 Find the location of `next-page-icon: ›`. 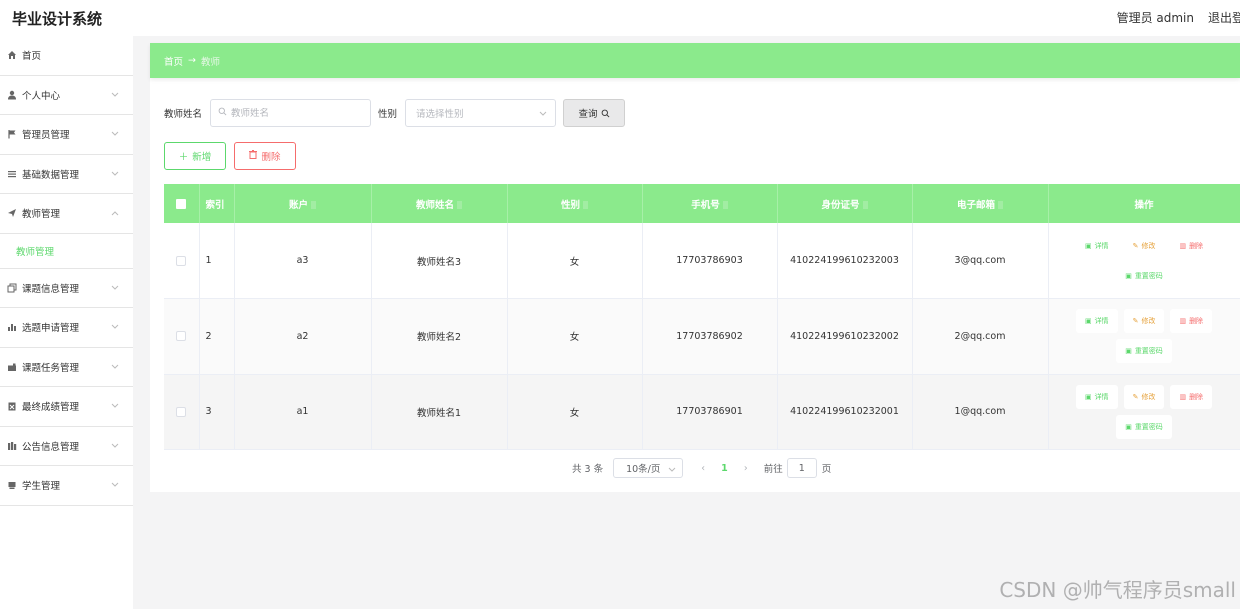

next-page-icon: › is located at coordinates (746, 468).